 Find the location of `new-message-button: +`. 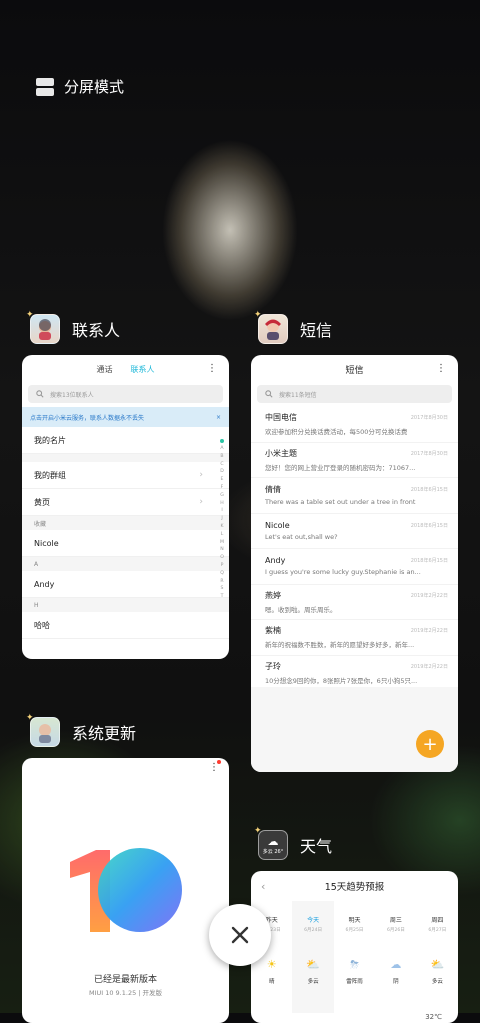

new-message-button: + is located at coordinates (430, 744).